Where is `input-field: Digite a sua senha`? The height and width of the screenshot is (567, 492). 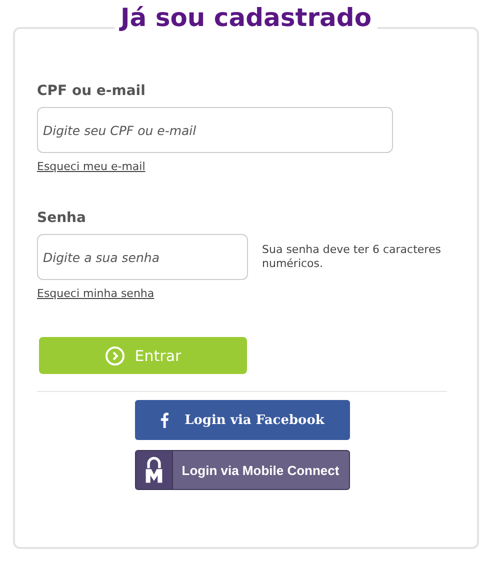 input-field: Digite a sua senha is located at coordinates (142, 257).